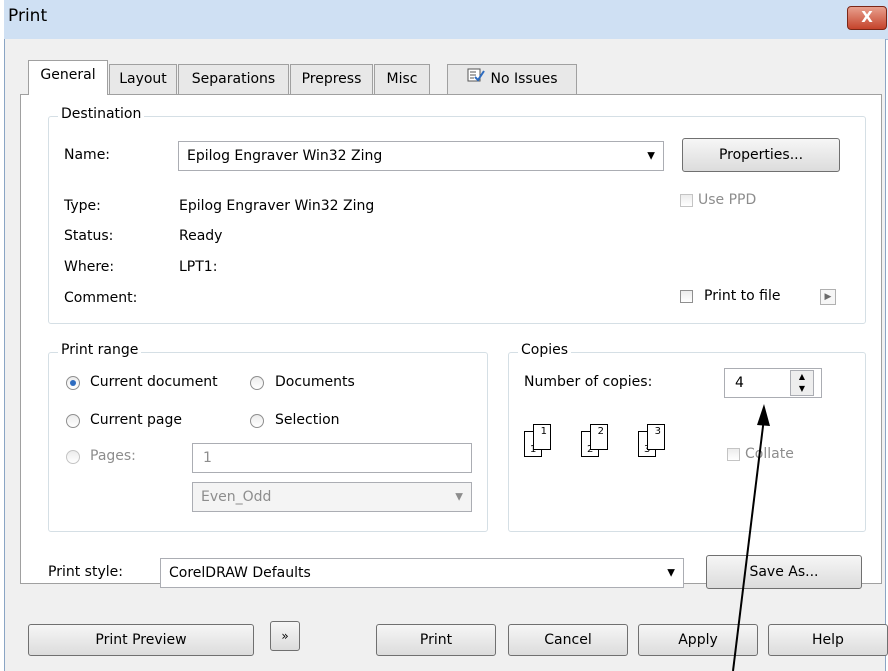 This screenshot has width=888, height=671. Describe the element at coordinates (85, 572) in the screenshot. I see `print-style-label: Print style:` at that location.